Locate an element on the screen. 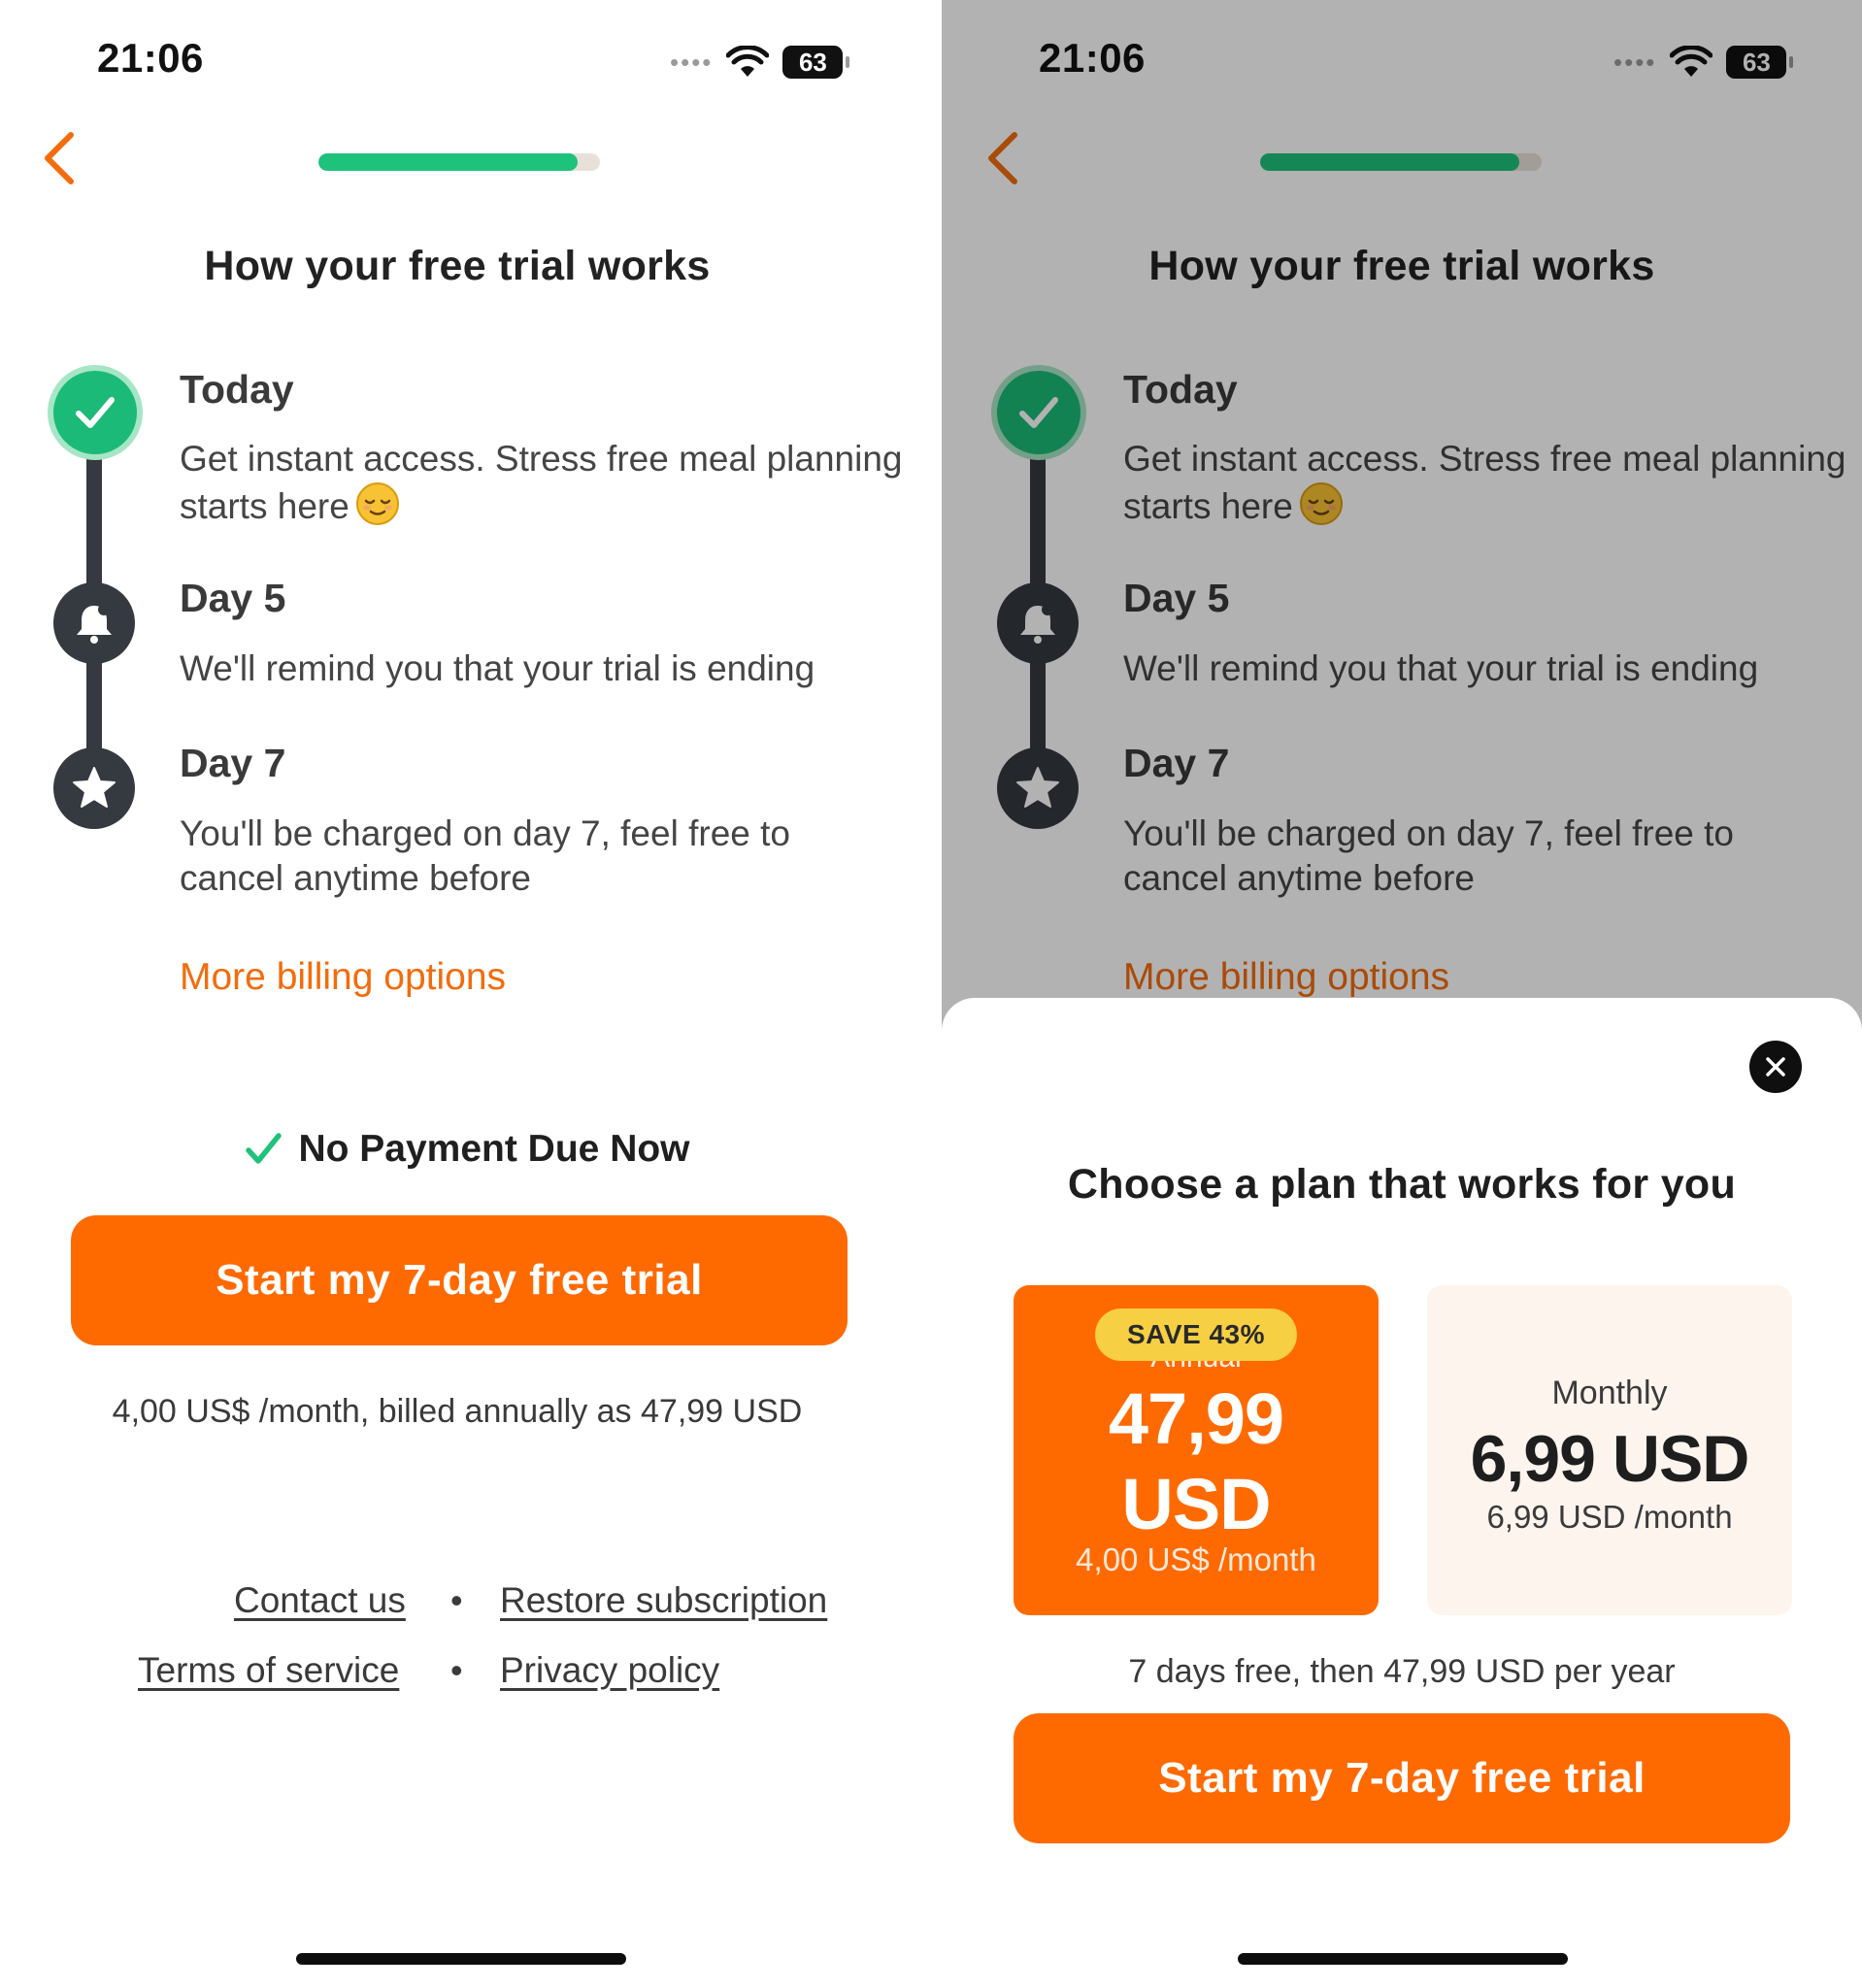  footer-restore-link: Restore subscription is located at coordinates (663, 1600).